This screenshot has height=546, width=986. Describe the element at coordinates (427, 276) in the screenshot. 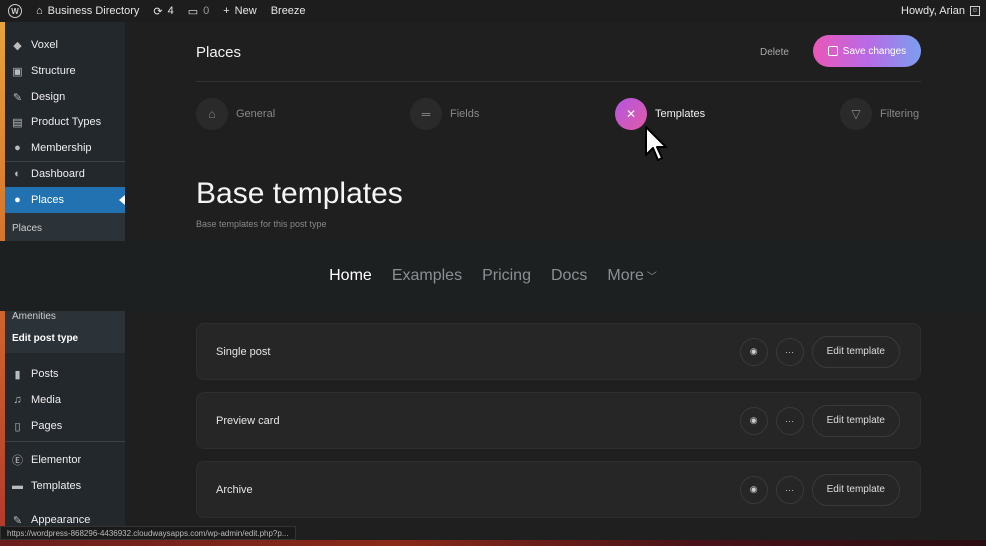

I see `nav-examples: Examples` at that location.